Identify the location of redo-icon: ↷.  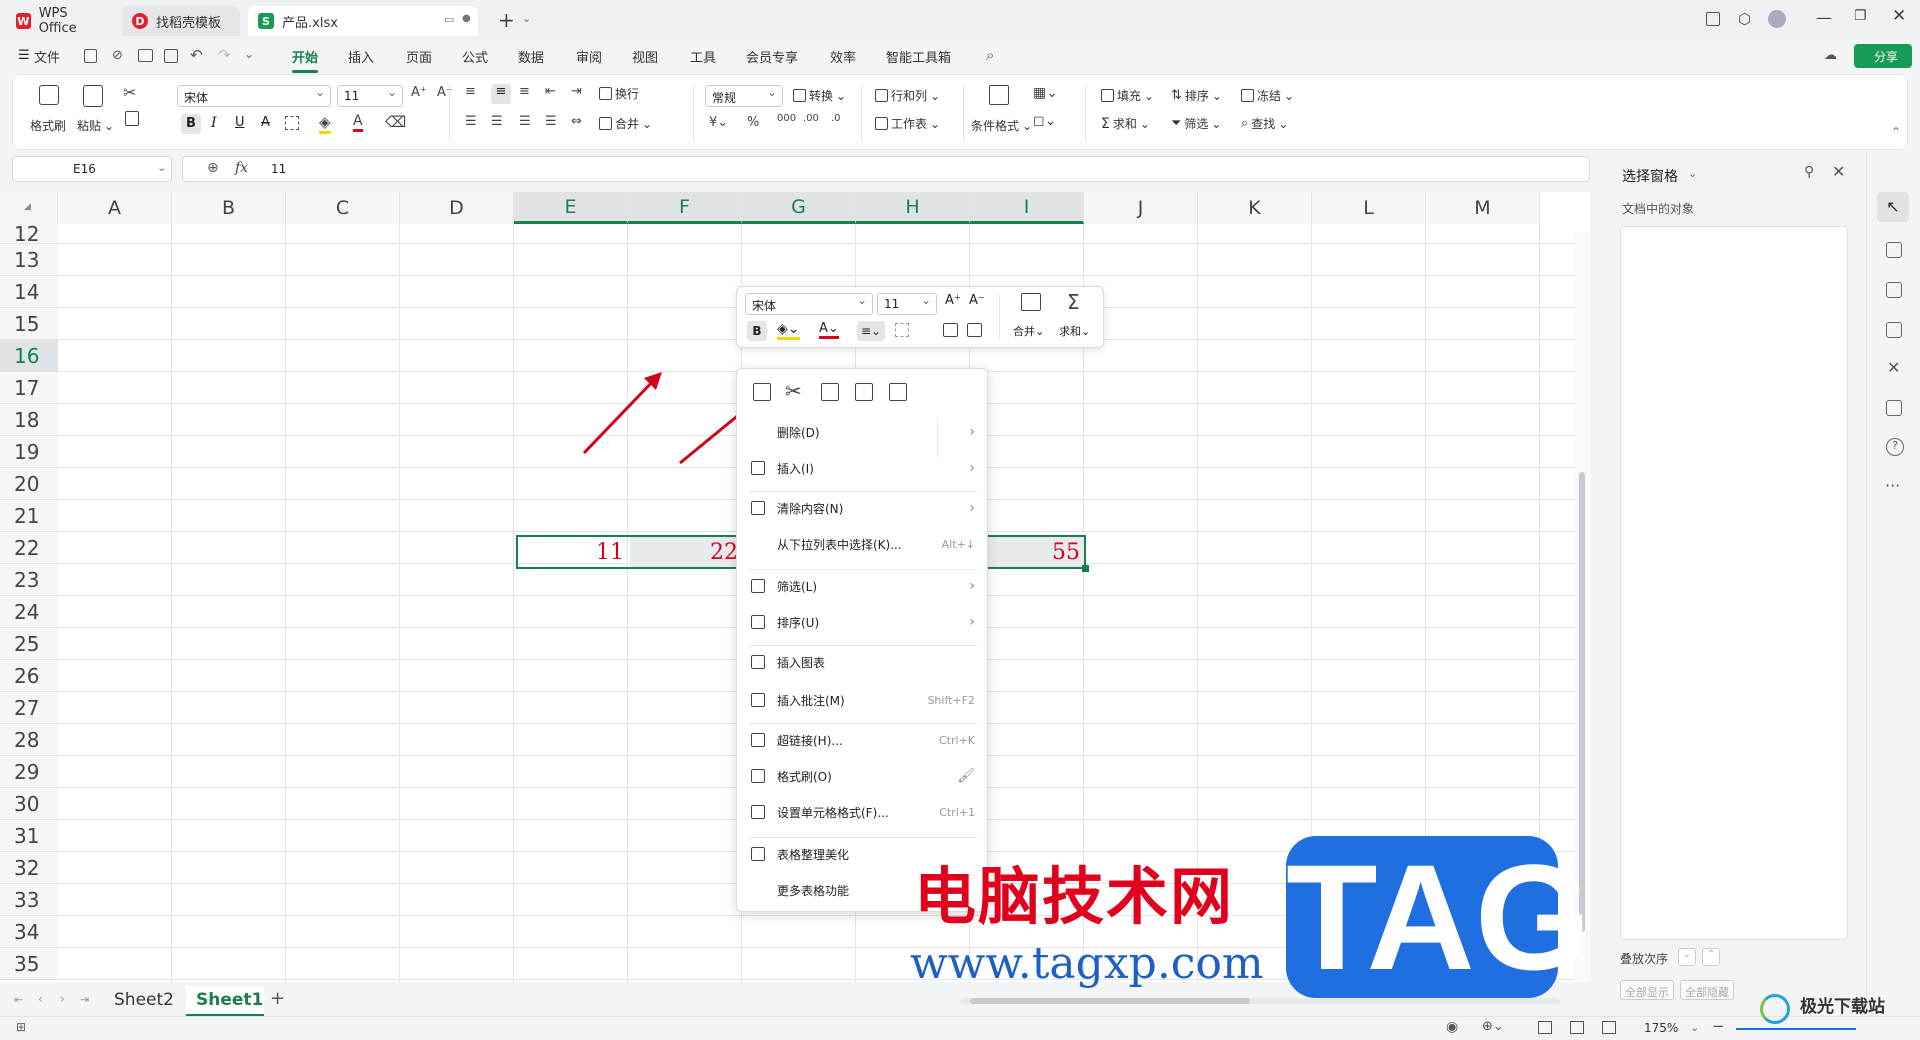
(224, 55).